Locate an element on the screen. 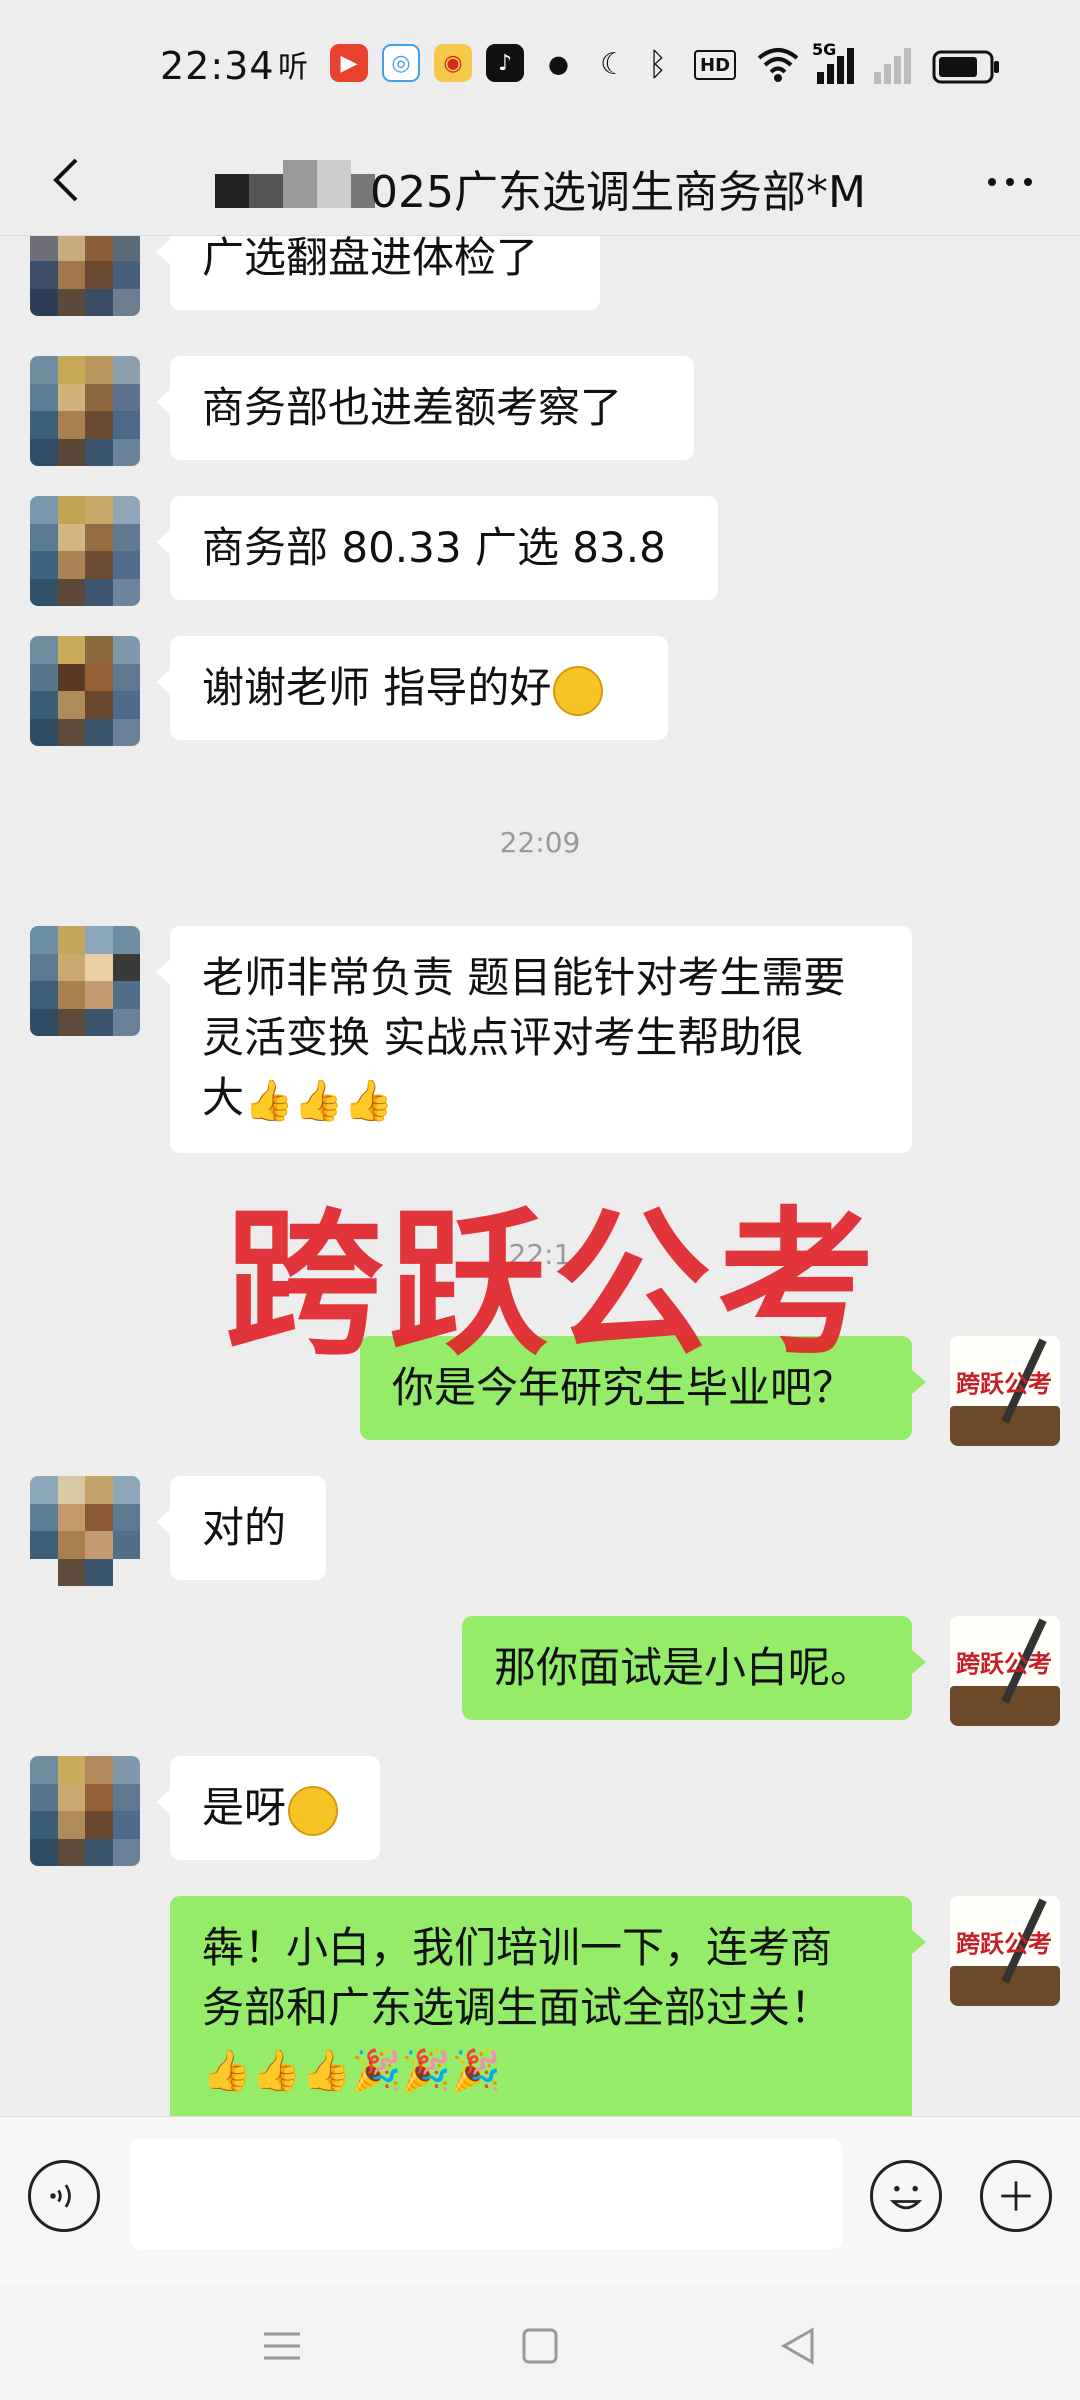  tiktok-icon: ♪ is located at coordinates (505, 63).